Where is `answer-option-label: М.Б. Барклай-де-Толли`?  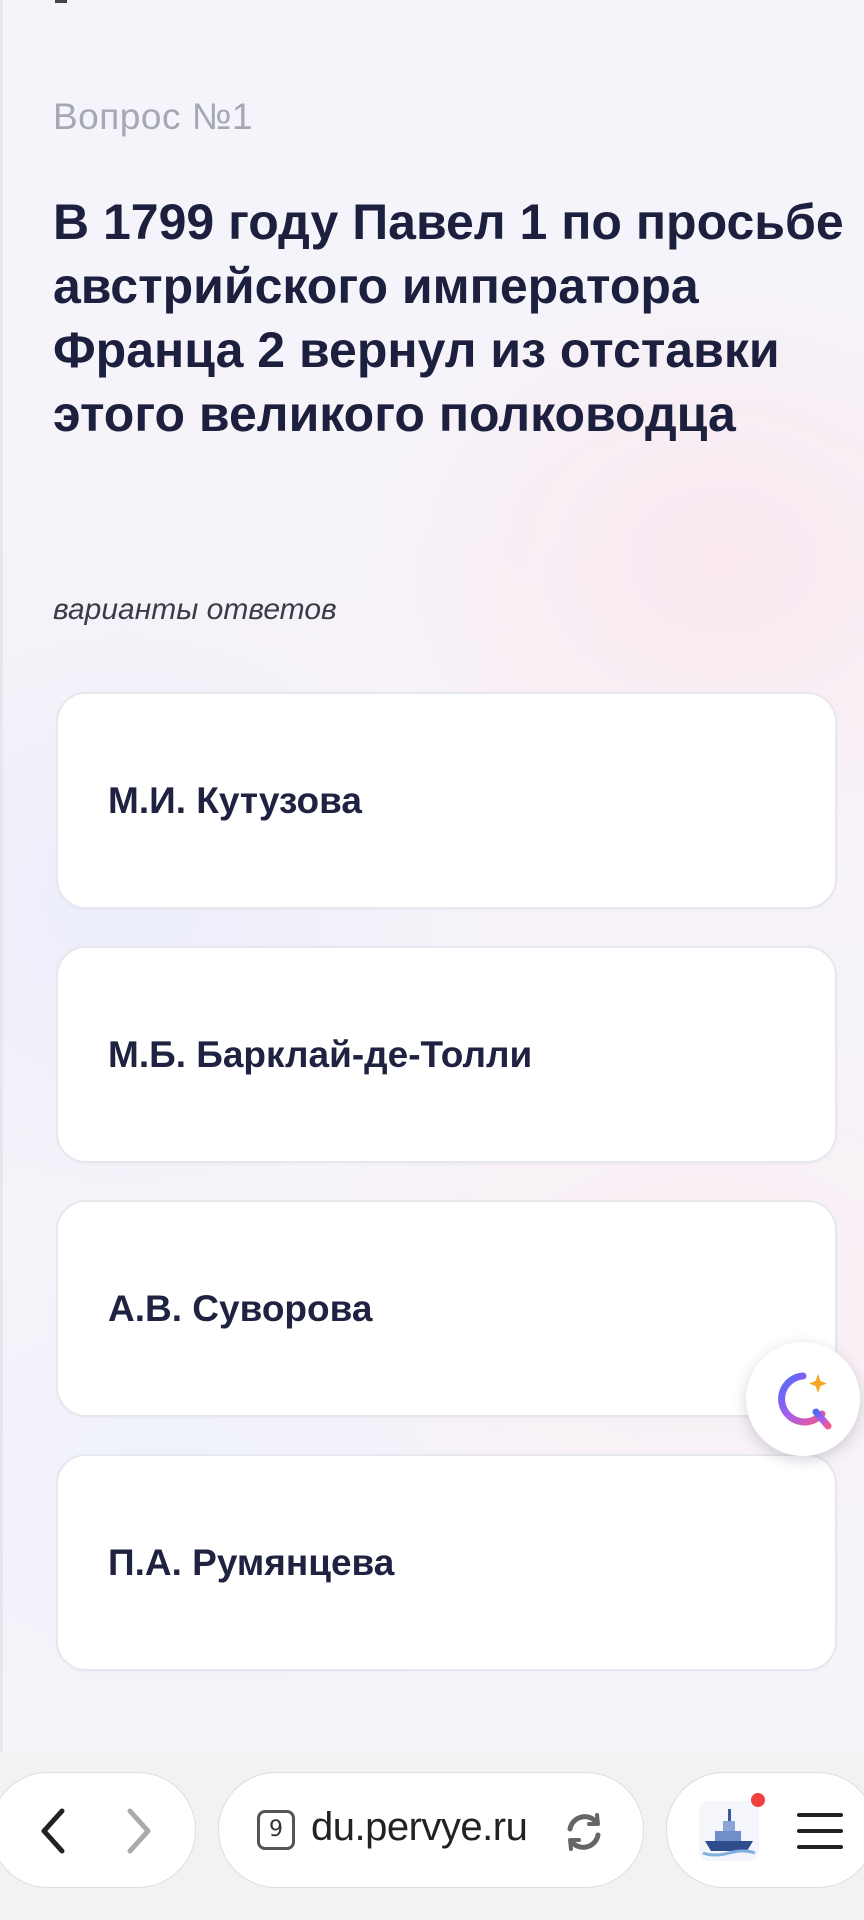 answer-option-label: М.Б. Барклай-де-Толли is located at coordinates (320, 1054).